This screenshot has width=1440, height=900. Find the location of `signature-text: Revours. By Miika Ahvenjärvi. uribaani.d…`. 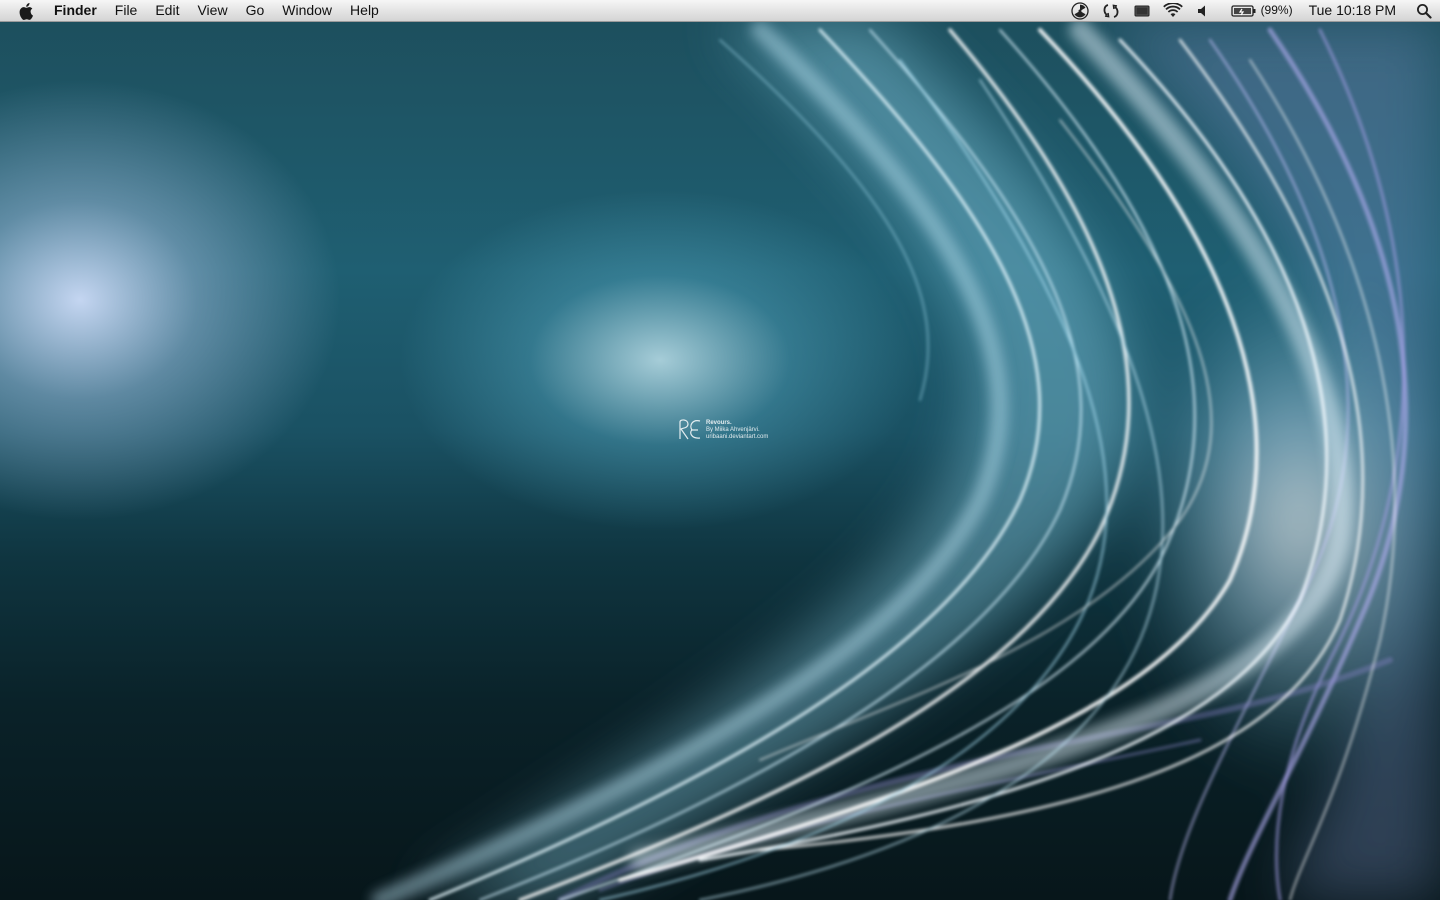

signature-text: Revours. By Miika Ahvenjärvi. uribaani.d… is located at coordinates (737, 429).